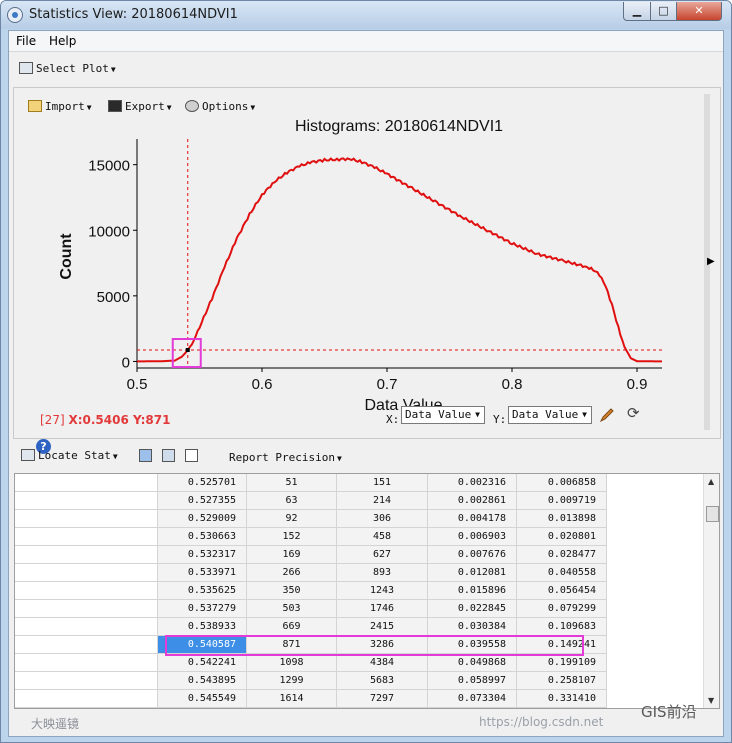 This screenshot has height=743, width=732. Describe the element at coordinates (382, 627) in the screenshot. I see `table-cell: 2415` at that location.